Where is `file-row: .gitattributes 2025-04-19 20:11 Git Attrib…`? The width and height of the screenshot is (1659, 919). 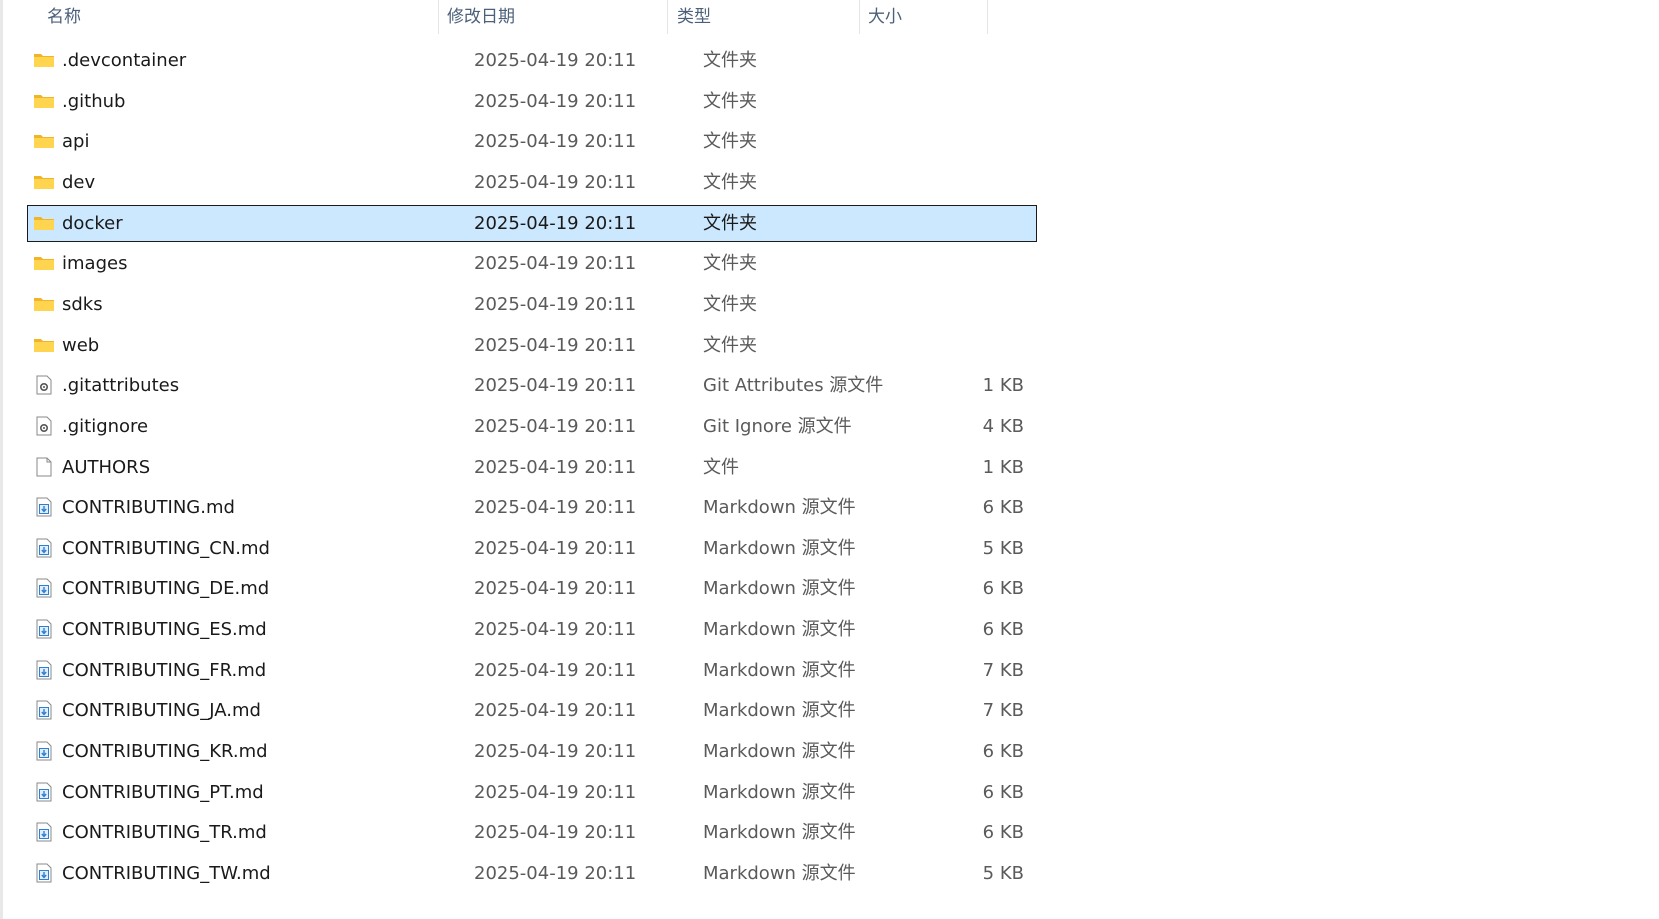 file-row: .gitattributes 2025-04-19 20:11 Git Attrib… is located at coordinates (532, 385).